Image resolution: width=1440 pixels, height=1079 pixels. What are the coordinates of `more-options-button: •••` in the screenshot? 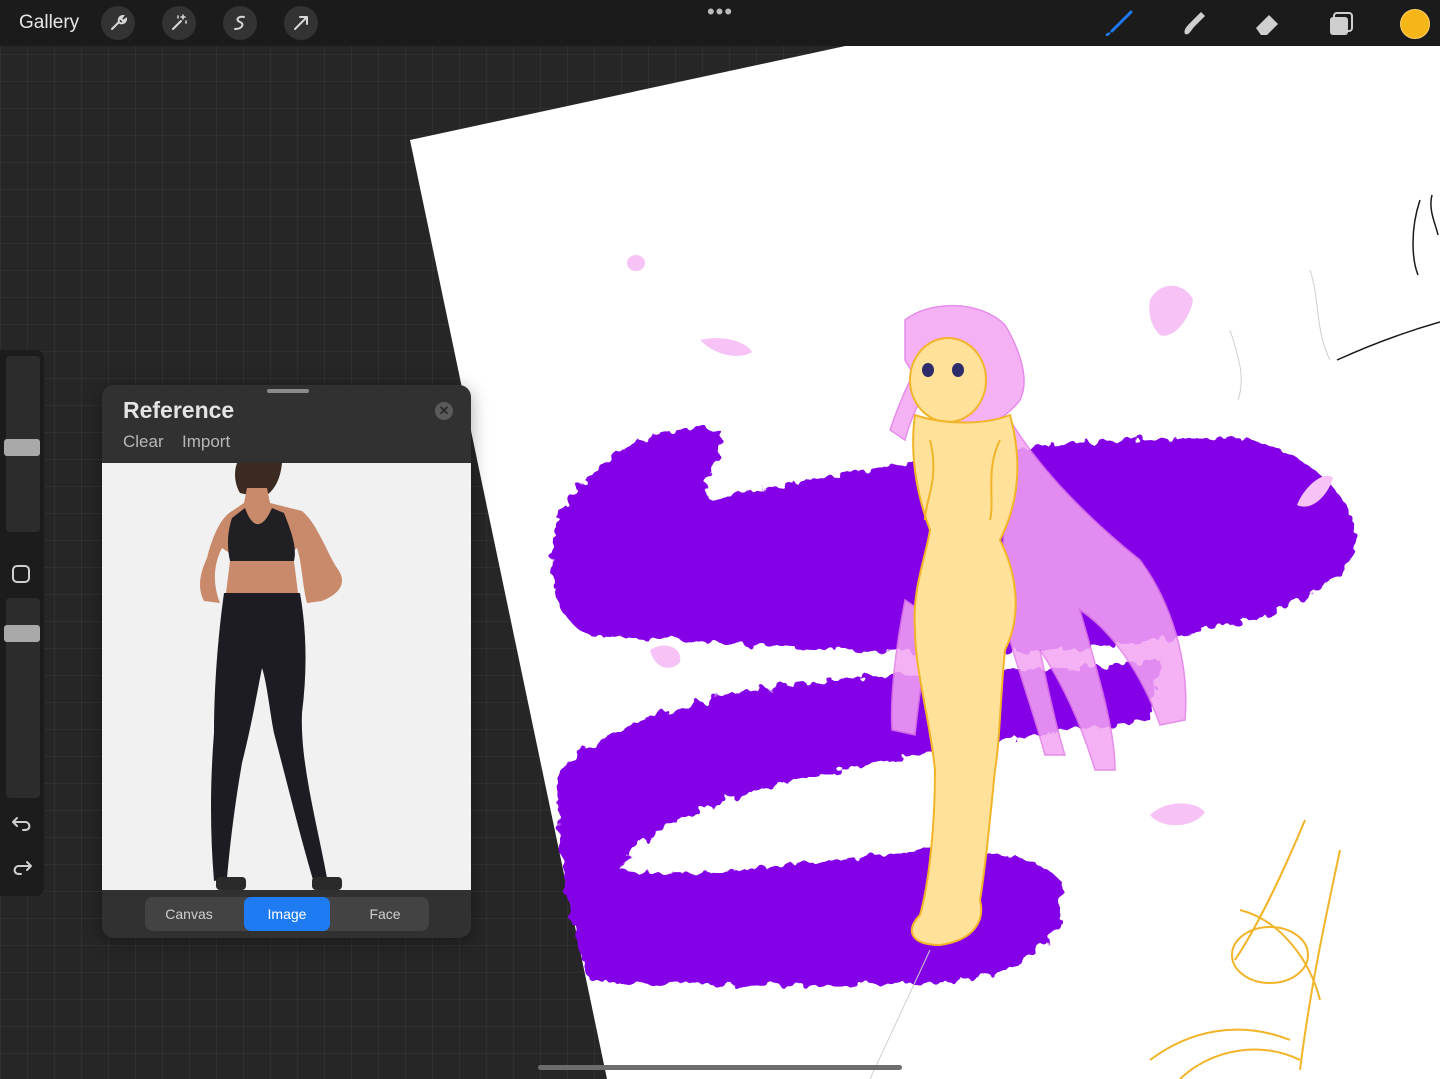 It's located at (720, 12).